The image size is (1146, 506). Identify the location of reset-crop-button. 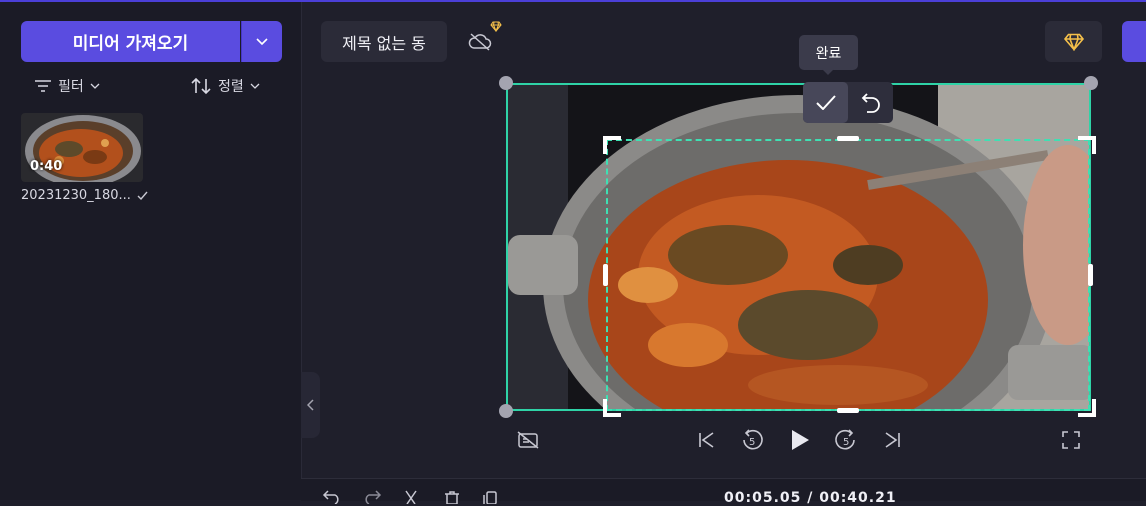
(870, 102).